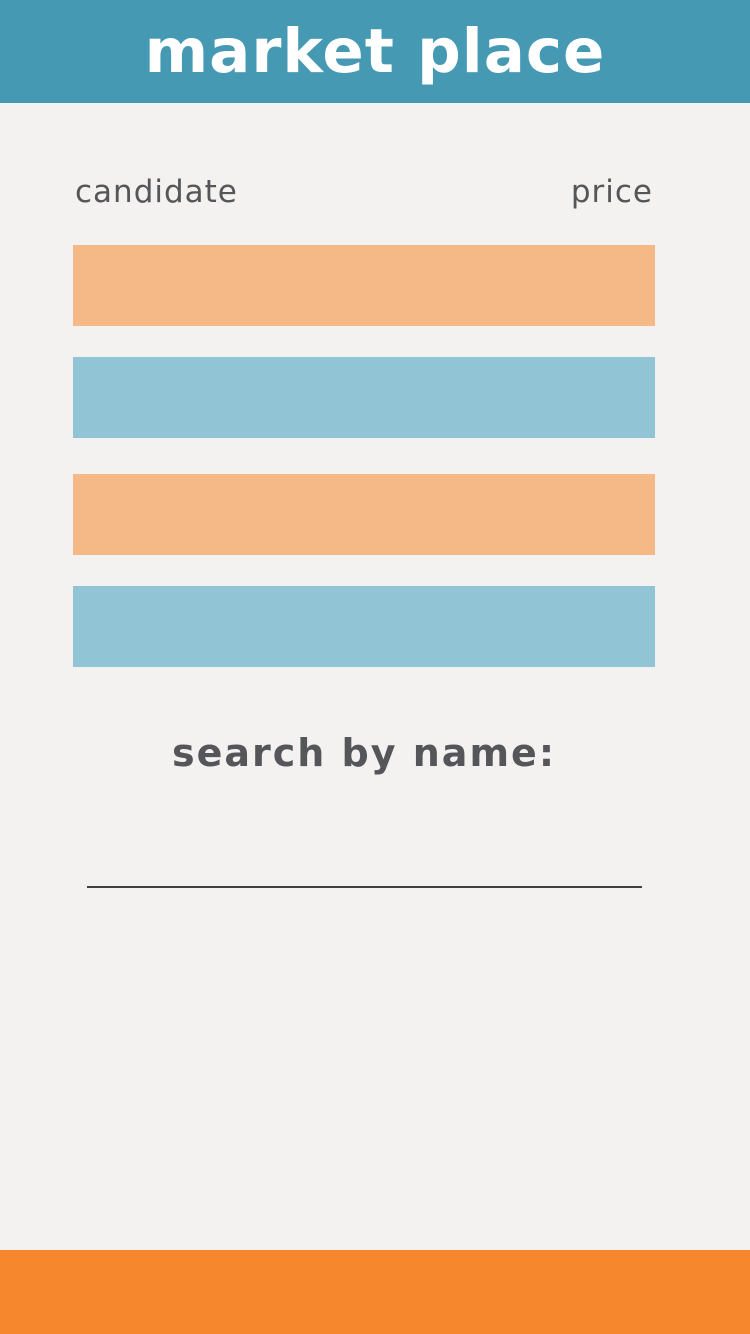 This screenshot has width=750, height=1334. What do you see at coordinates (375, 1292) in the screenshot?
I see `footer-bar` at bounding box center [375, 1292].